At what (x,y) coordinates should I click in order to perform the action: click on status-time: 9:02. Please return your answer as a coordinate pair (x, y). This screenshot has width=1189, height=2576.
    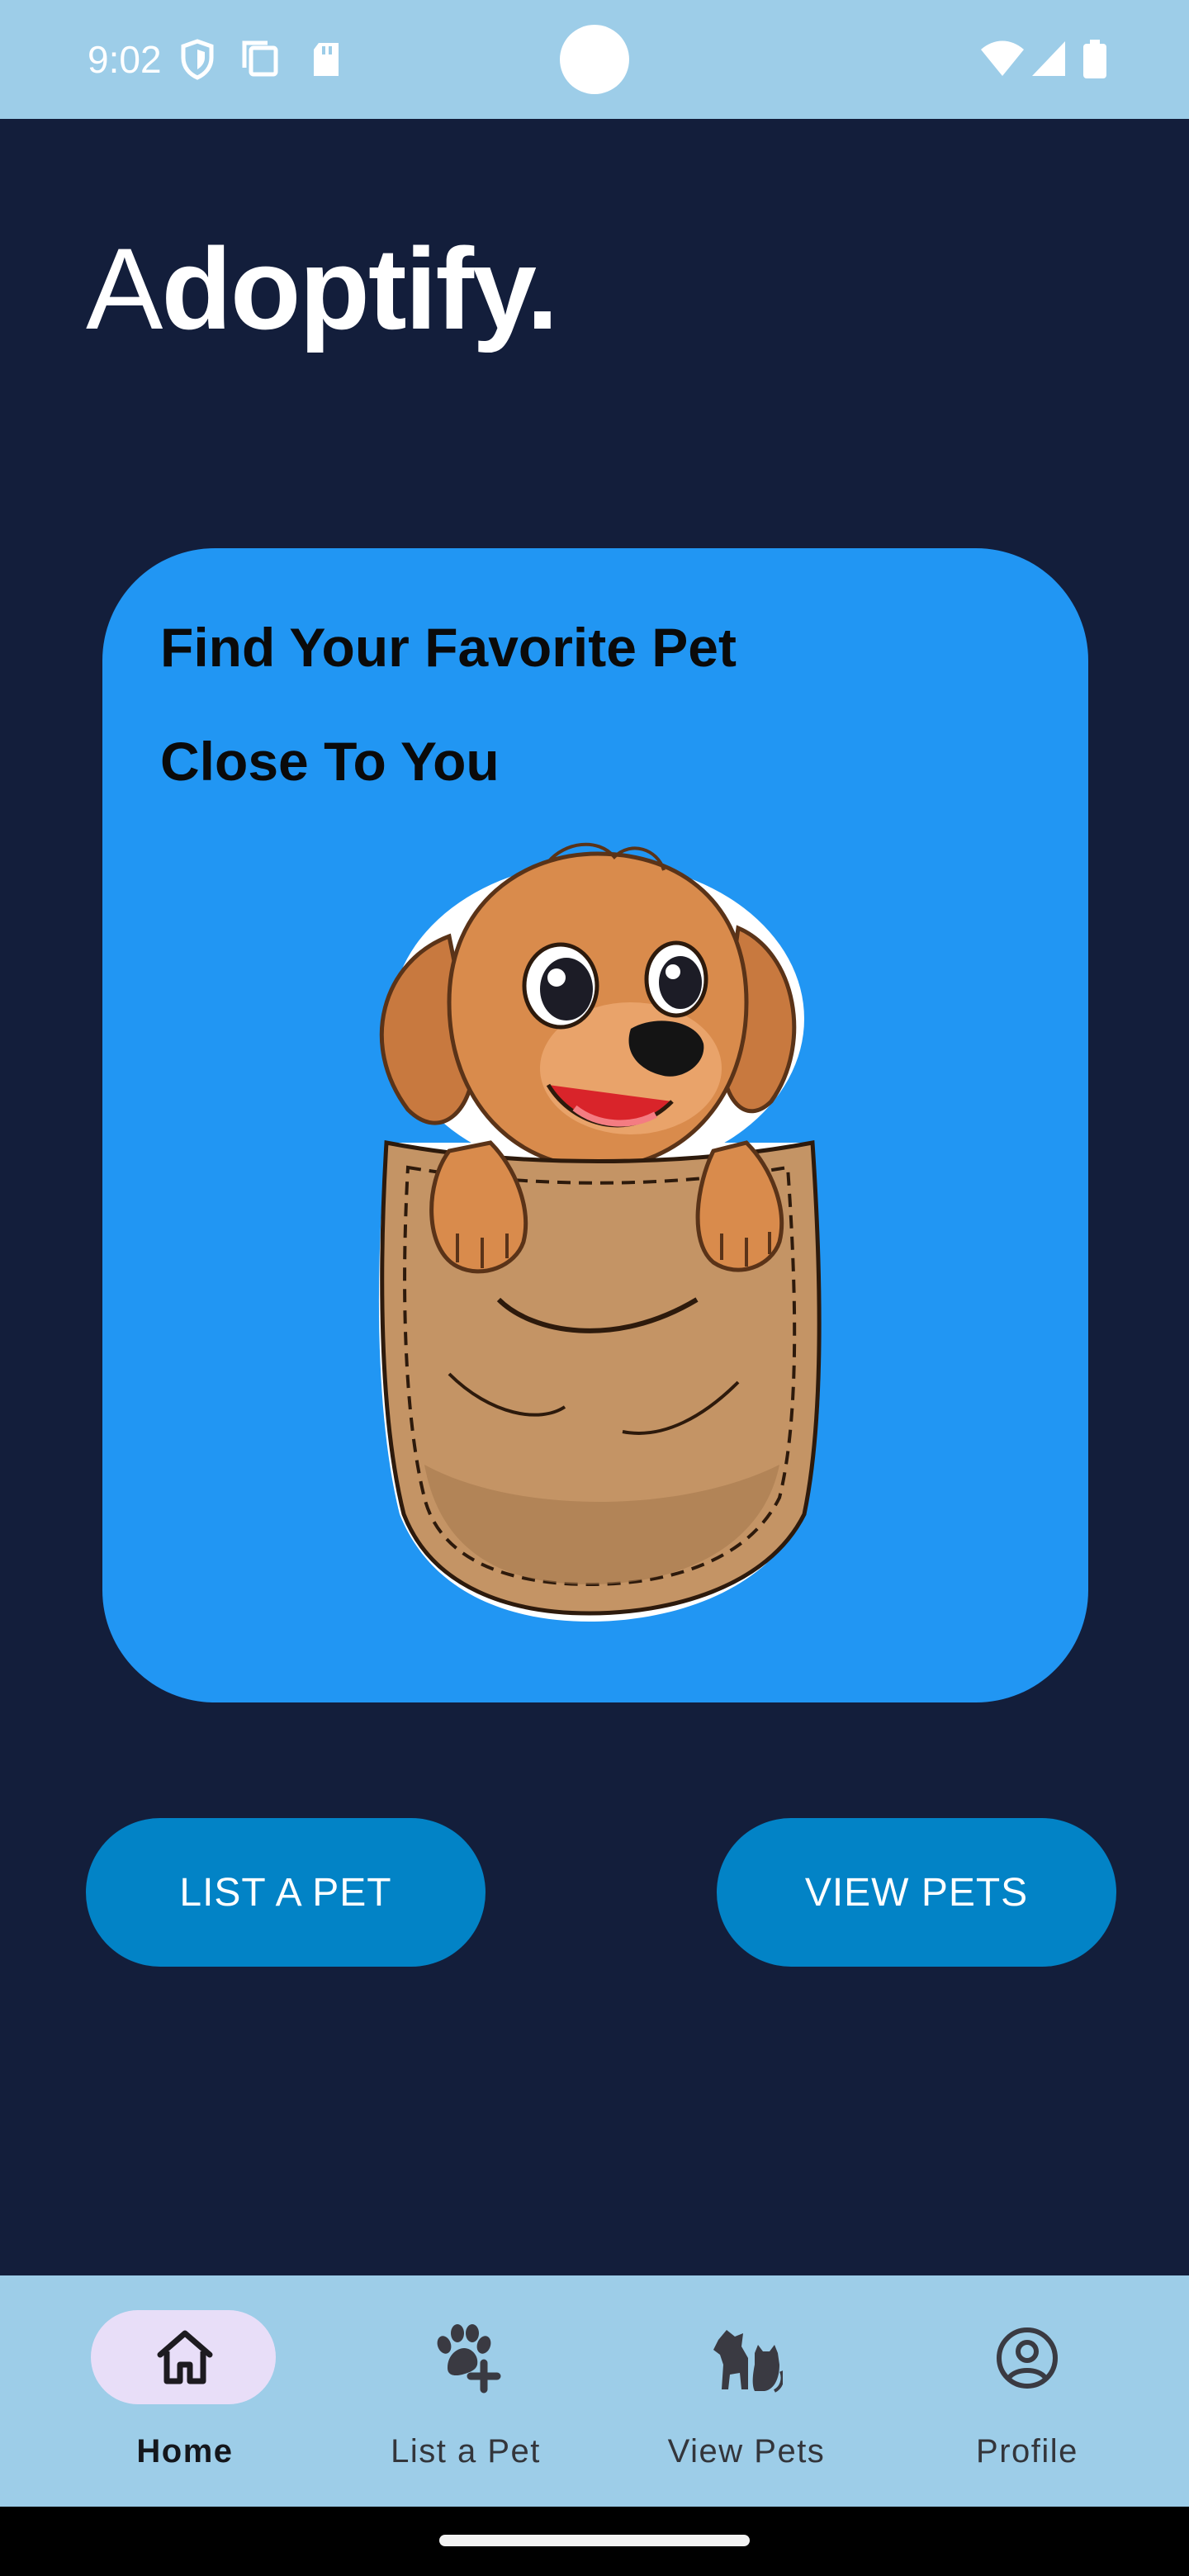
    Looking at the image, I should click on (125, 59).